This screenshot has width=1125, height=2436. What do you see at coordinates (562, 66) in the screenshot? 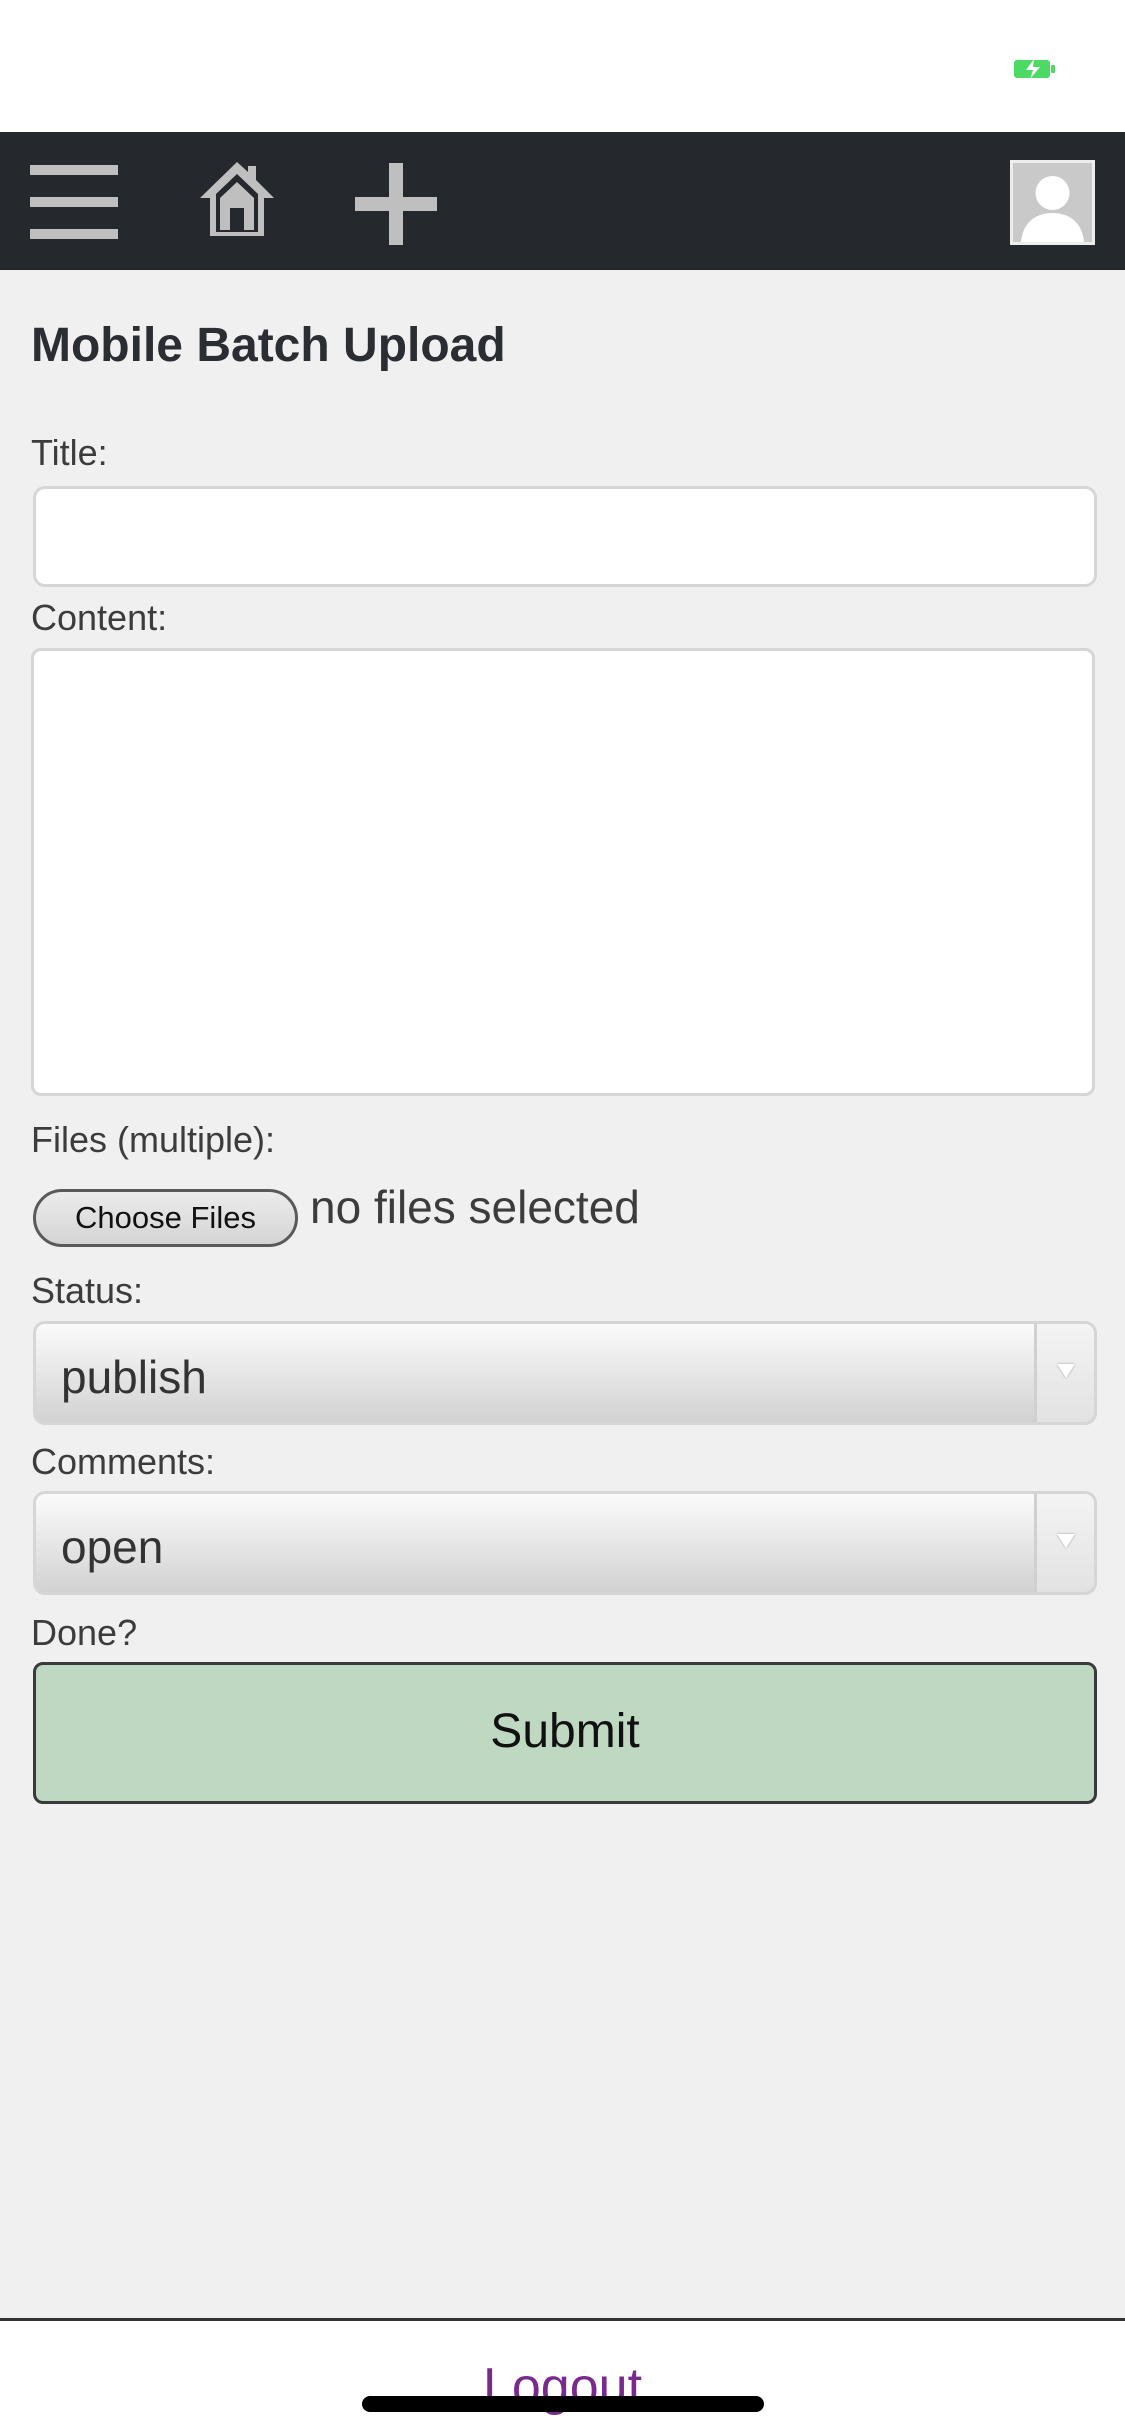
I see `status-bar` at bounding box center [562, 66].